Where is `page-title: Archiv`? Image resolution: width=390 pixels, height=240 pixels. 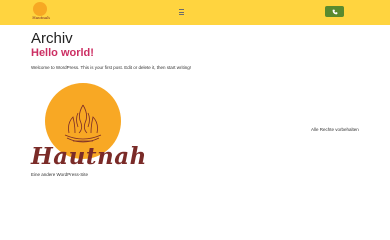
page-title: Archiv is located at coordinates (52, 38).